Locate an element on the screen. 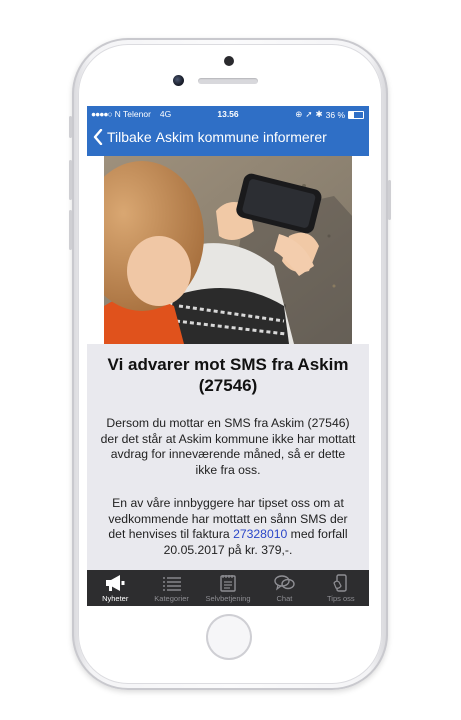 Image resolution: width=461 pixels, height=720 pixels. tab-label: Tips oss is located at coordinates (341, 598).